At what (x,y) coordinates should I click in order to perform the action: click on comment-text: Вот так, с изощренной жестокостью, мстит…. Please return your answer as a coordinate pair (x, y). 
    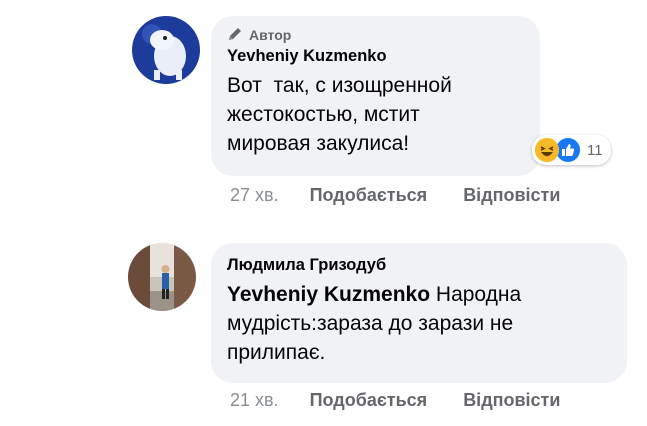
    Looking at the image, I should click on (375, 114).